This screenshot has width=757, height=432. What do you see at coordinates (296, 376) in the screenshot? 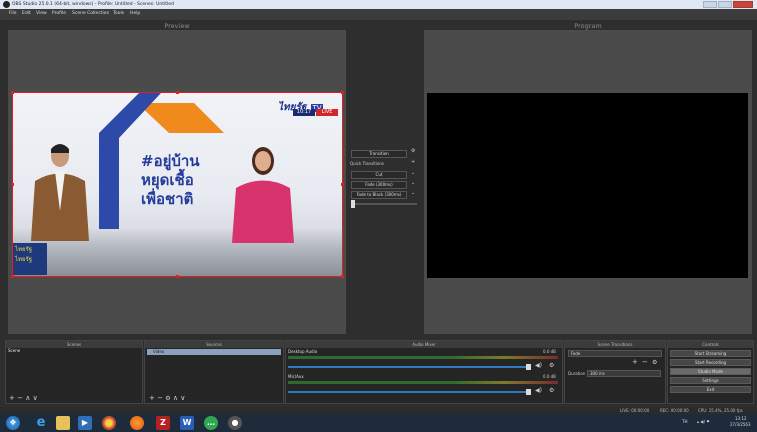
I see `mixer-channel-name: Mic/Aux` at bounding box center [296, 376].